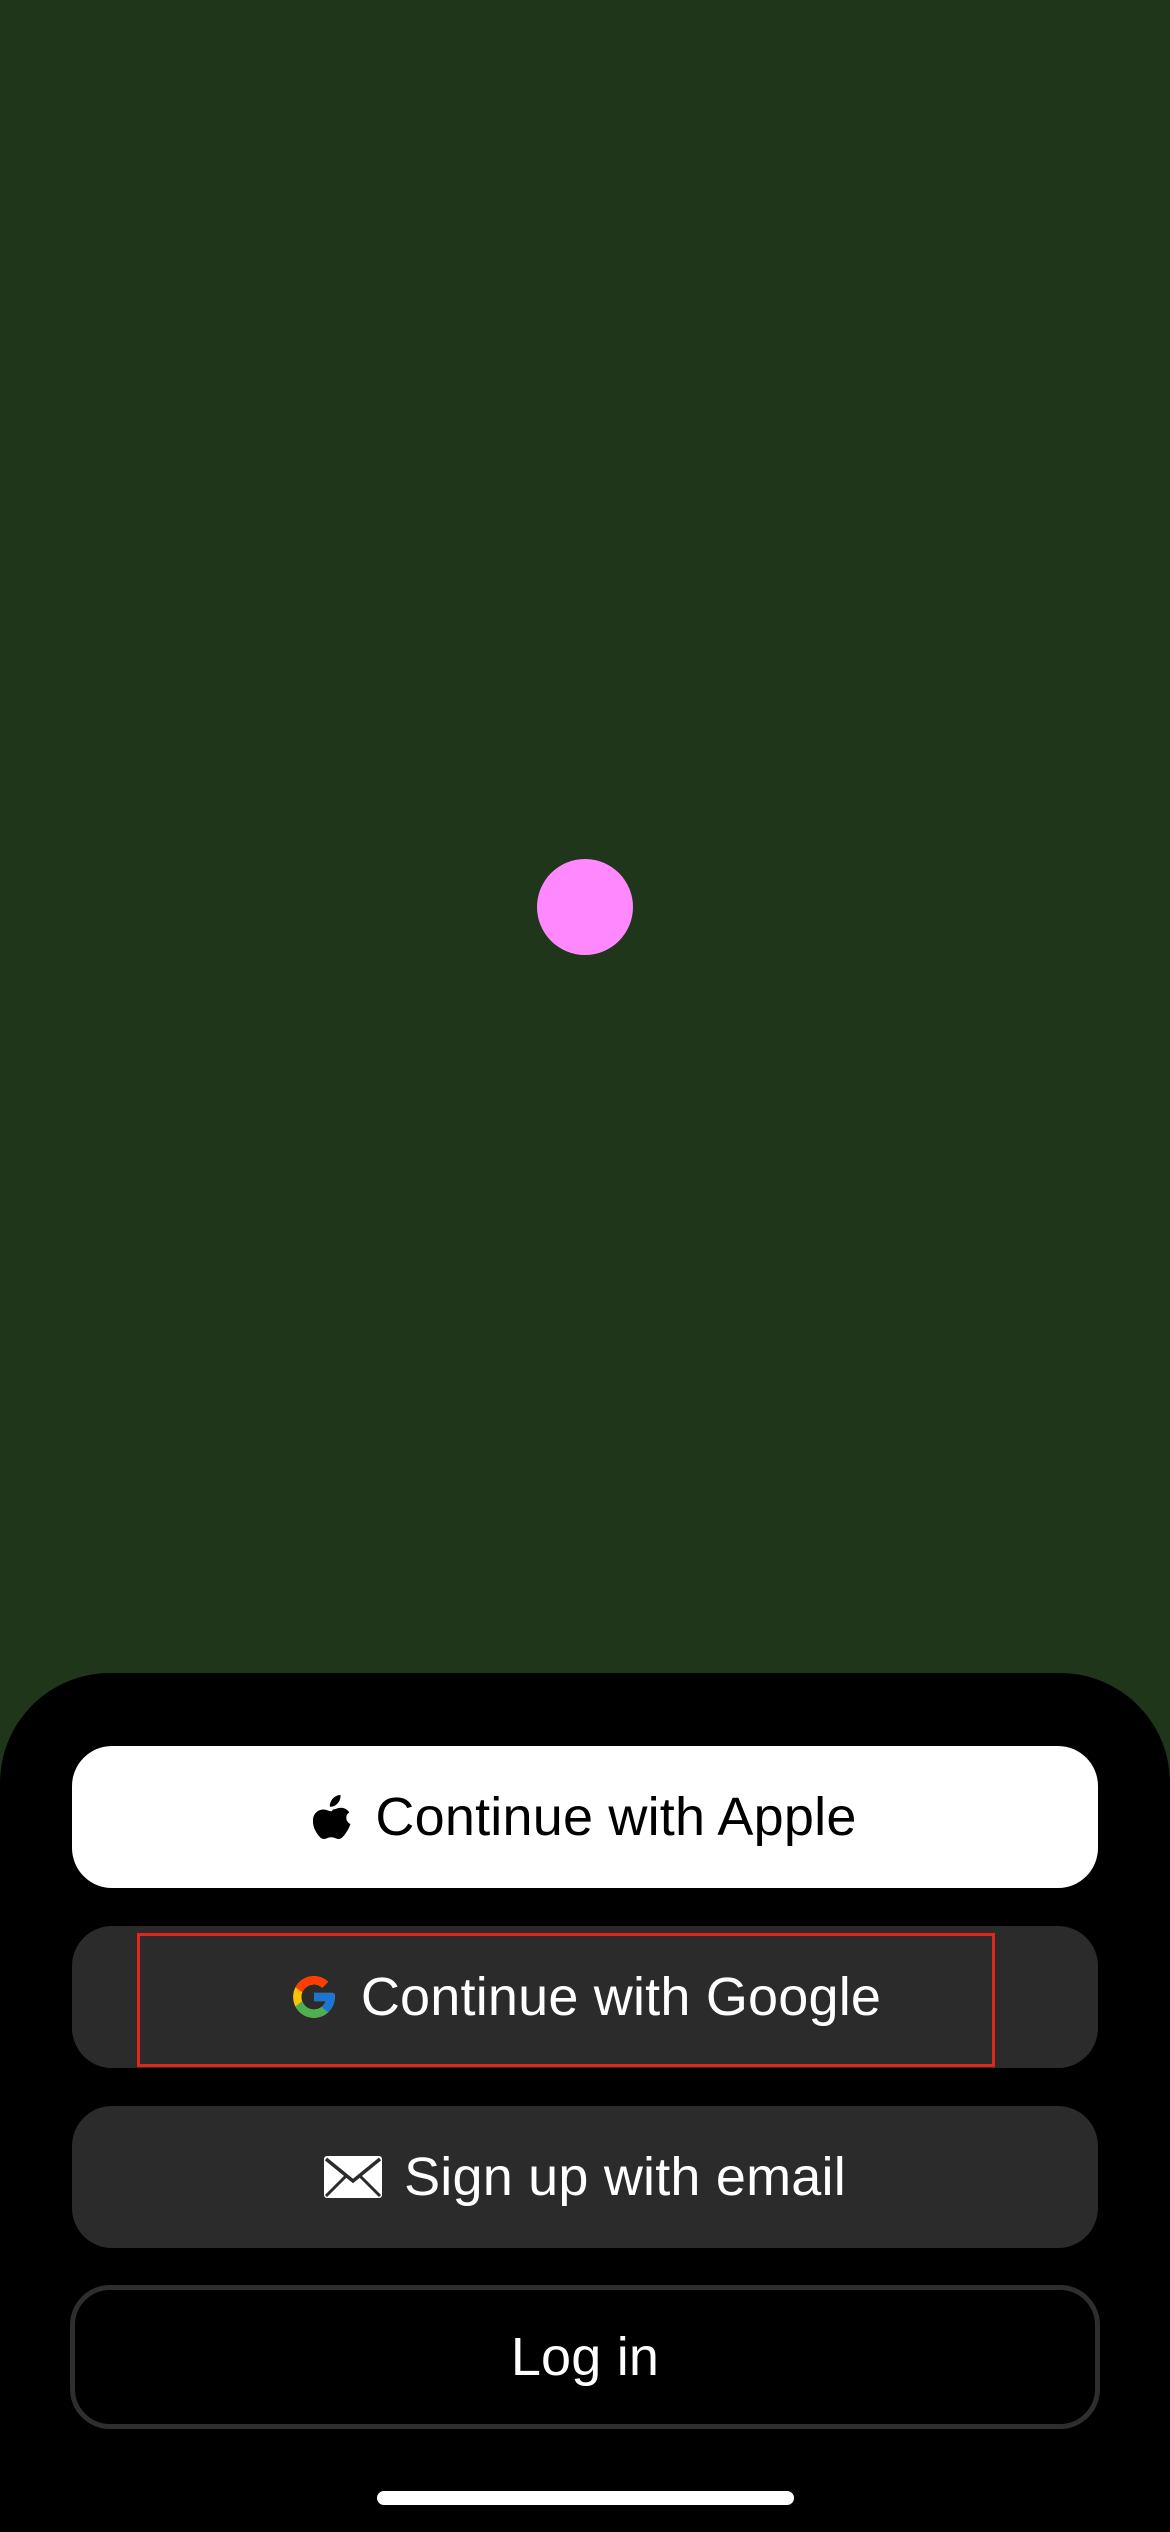  Describe the element at coordinates (333, 1817) in the screenshot. I see `apple-icon` at that location.